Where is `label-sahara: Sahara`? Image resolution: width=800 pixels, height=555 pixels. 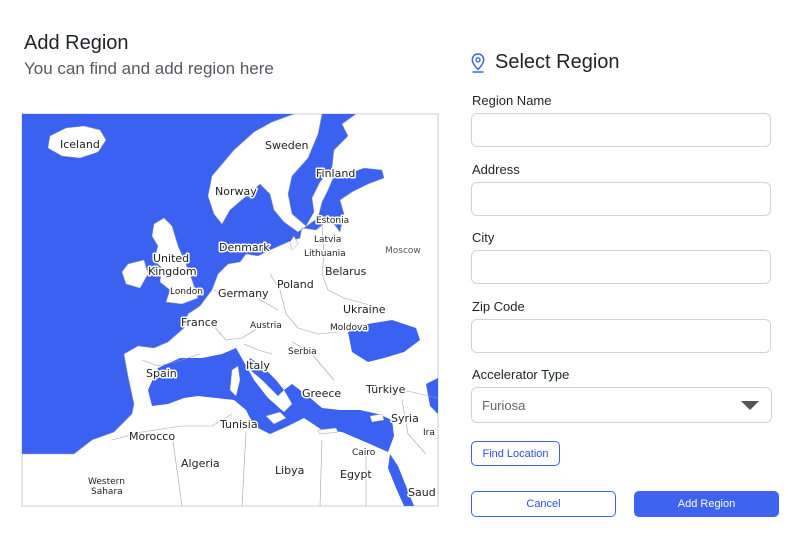
label-sahara: Sahara is located at coordinates (107, 492).